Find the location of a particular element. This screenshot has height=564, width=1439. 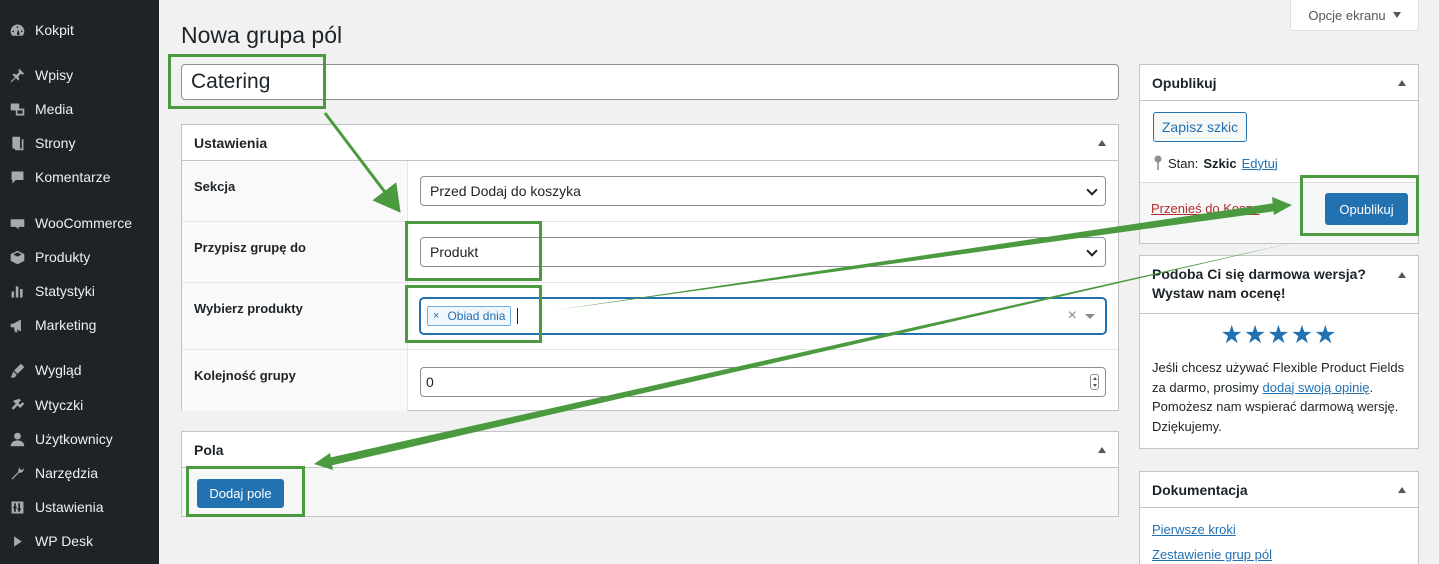

sidebar-item-ustawienia: Ustawienia is located at coordinates (79, 507).